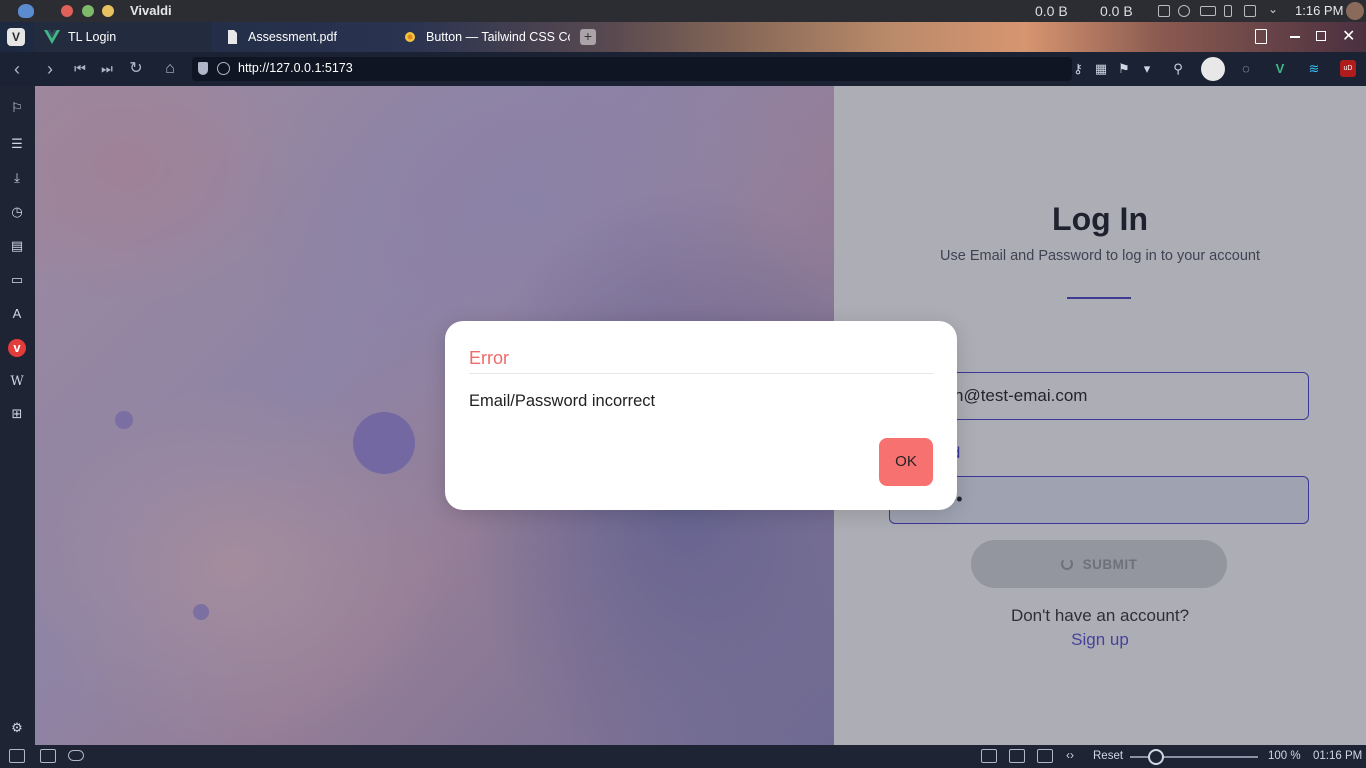 The height and width of the screenshot is (768, 1366). I want to click on site-info-icon, so click(223, 68).